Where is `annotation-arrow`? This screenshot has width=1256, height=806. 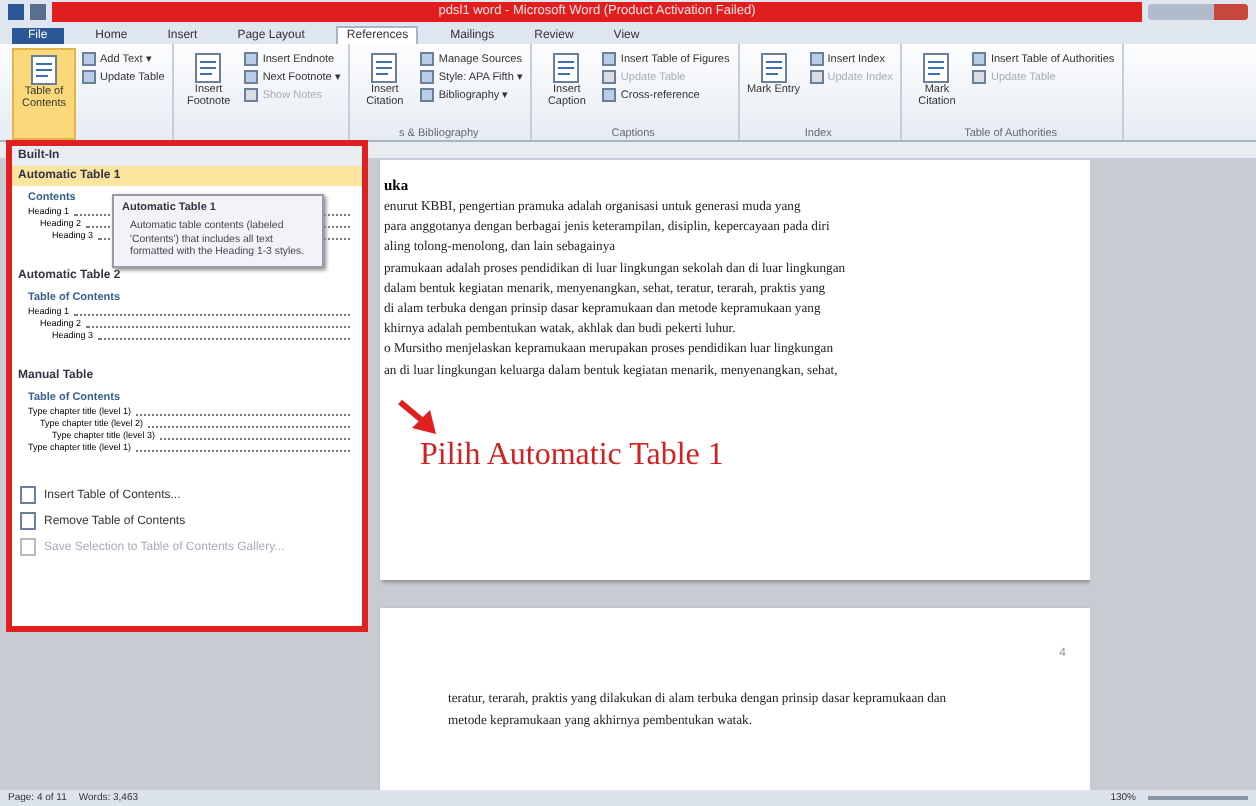 annotation-arrow is located at coordinates (418, 417).